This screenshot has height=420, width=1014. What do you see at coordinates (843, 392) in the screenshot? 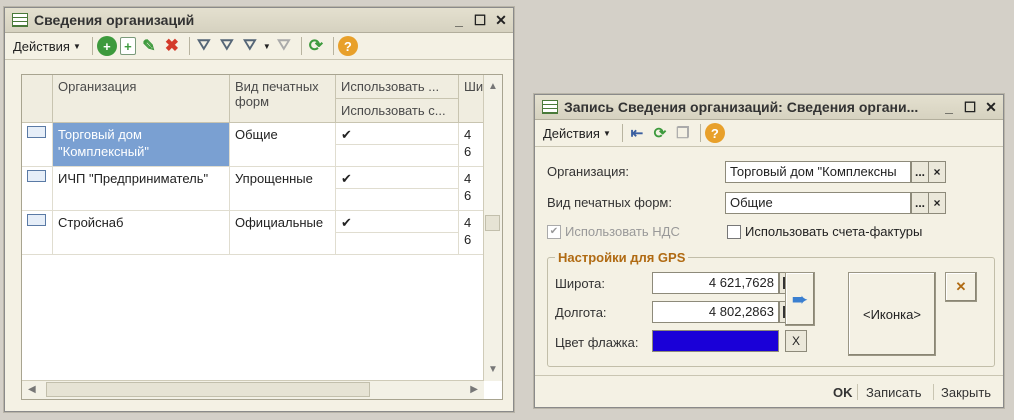
I see `ok-button: OK` at bounding box center [843, 392].